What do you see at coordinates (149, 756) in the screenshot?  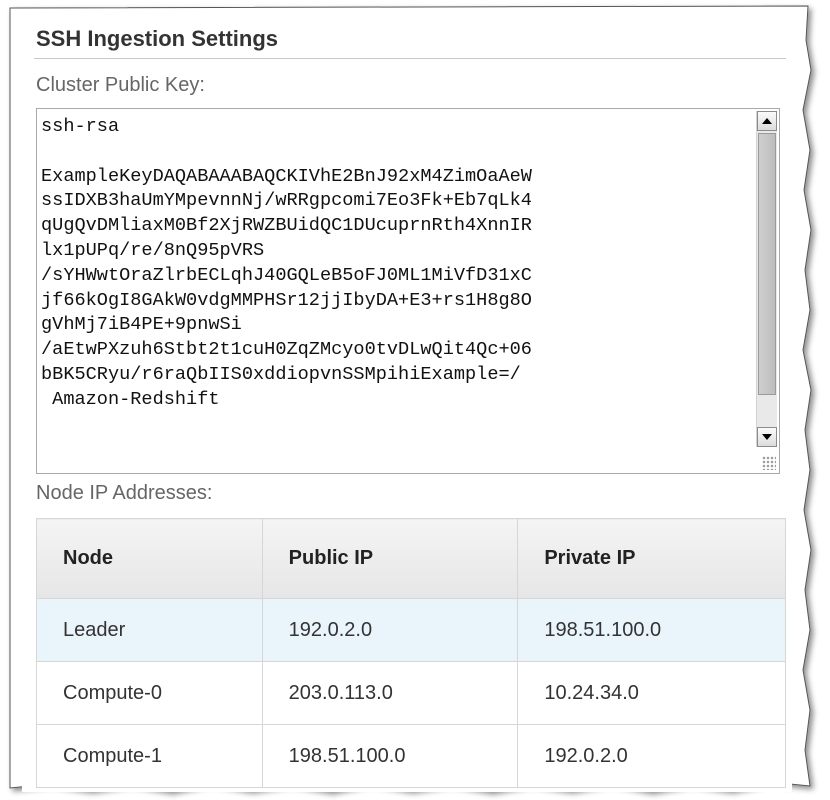 I see `cell-node: Compute-1` at bounding box center [149, 756].